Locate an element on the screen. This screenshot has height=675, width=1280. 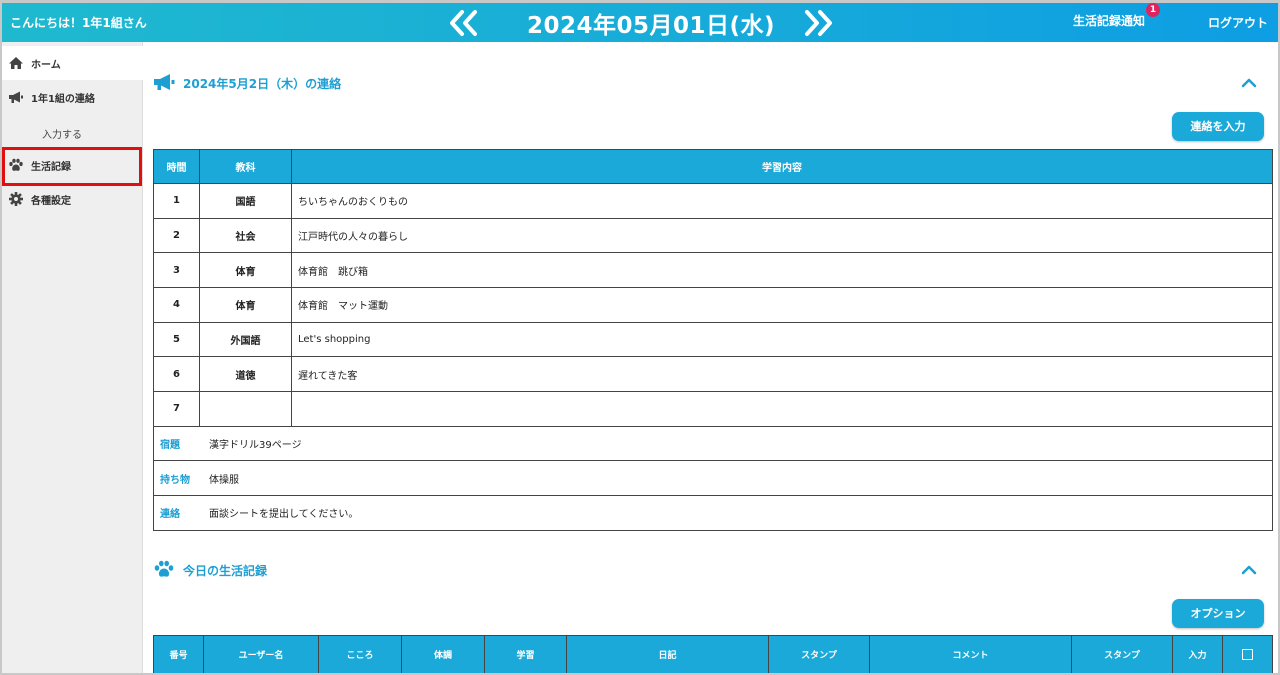
notification-count-badge: 1 is located at coordinates (1153, 10).